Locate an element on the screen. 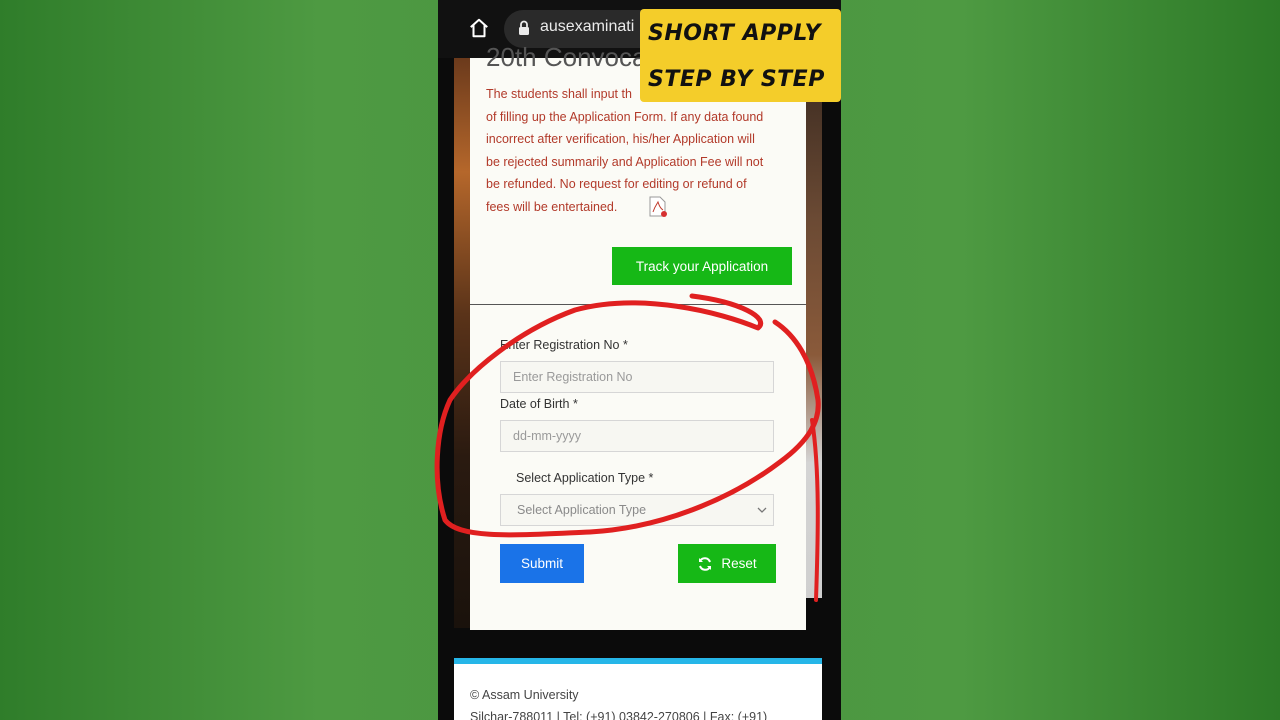 The width and height of the screenshot is (1280, 720). application-type-value: Select Application Type is located at coordinates (582, 510).